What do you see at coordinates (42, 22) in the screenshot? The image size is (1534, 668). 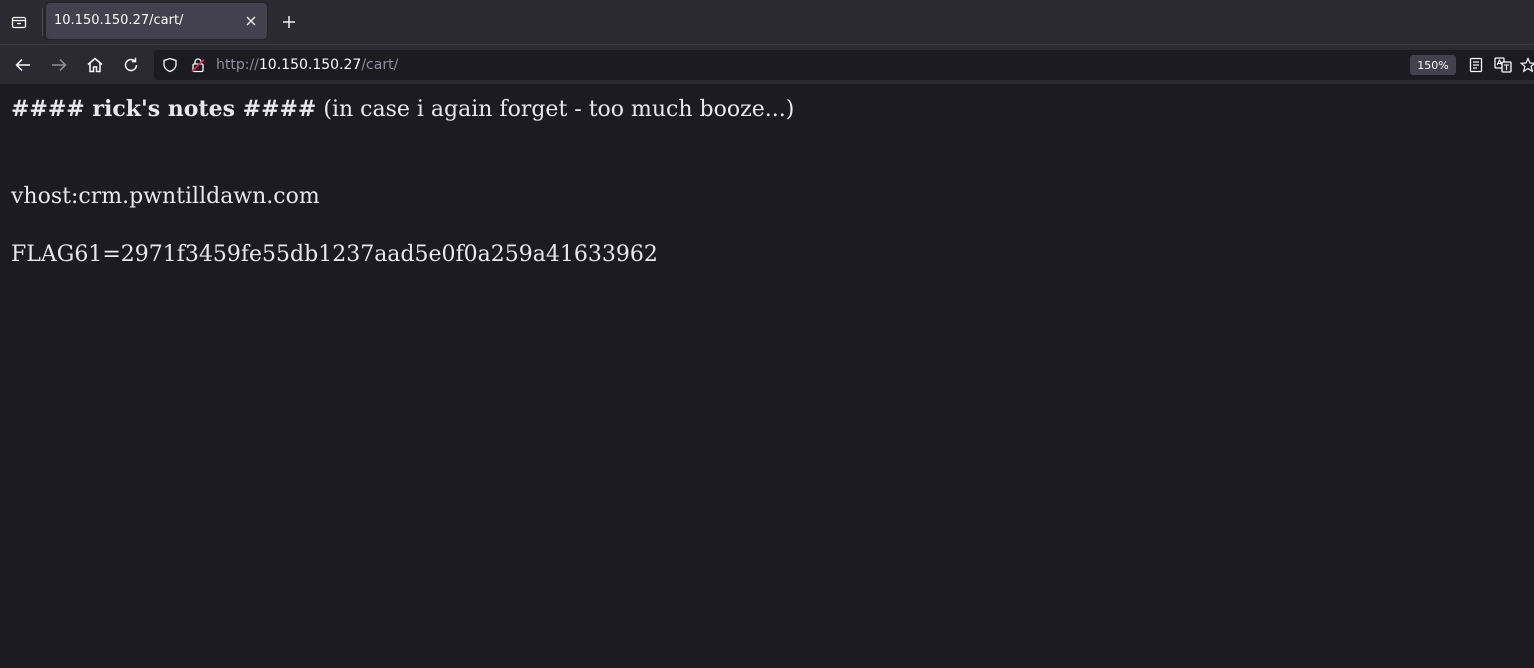 I see `tab-separator` at bounding box center [42, 22].